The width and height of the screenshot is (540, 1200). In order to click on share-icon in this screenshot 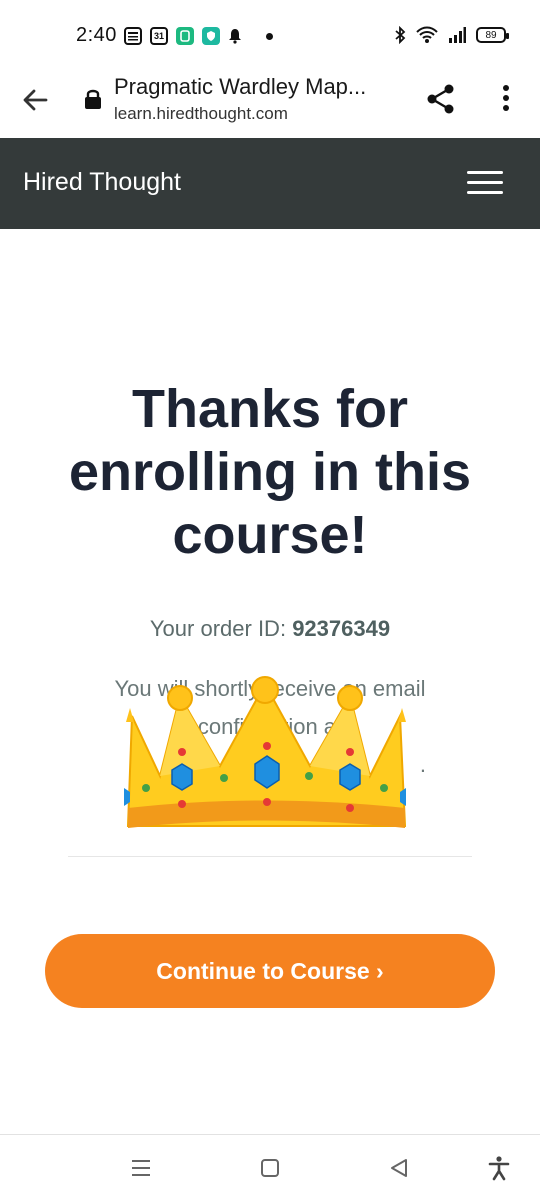, I will do `click(441, 99)`.